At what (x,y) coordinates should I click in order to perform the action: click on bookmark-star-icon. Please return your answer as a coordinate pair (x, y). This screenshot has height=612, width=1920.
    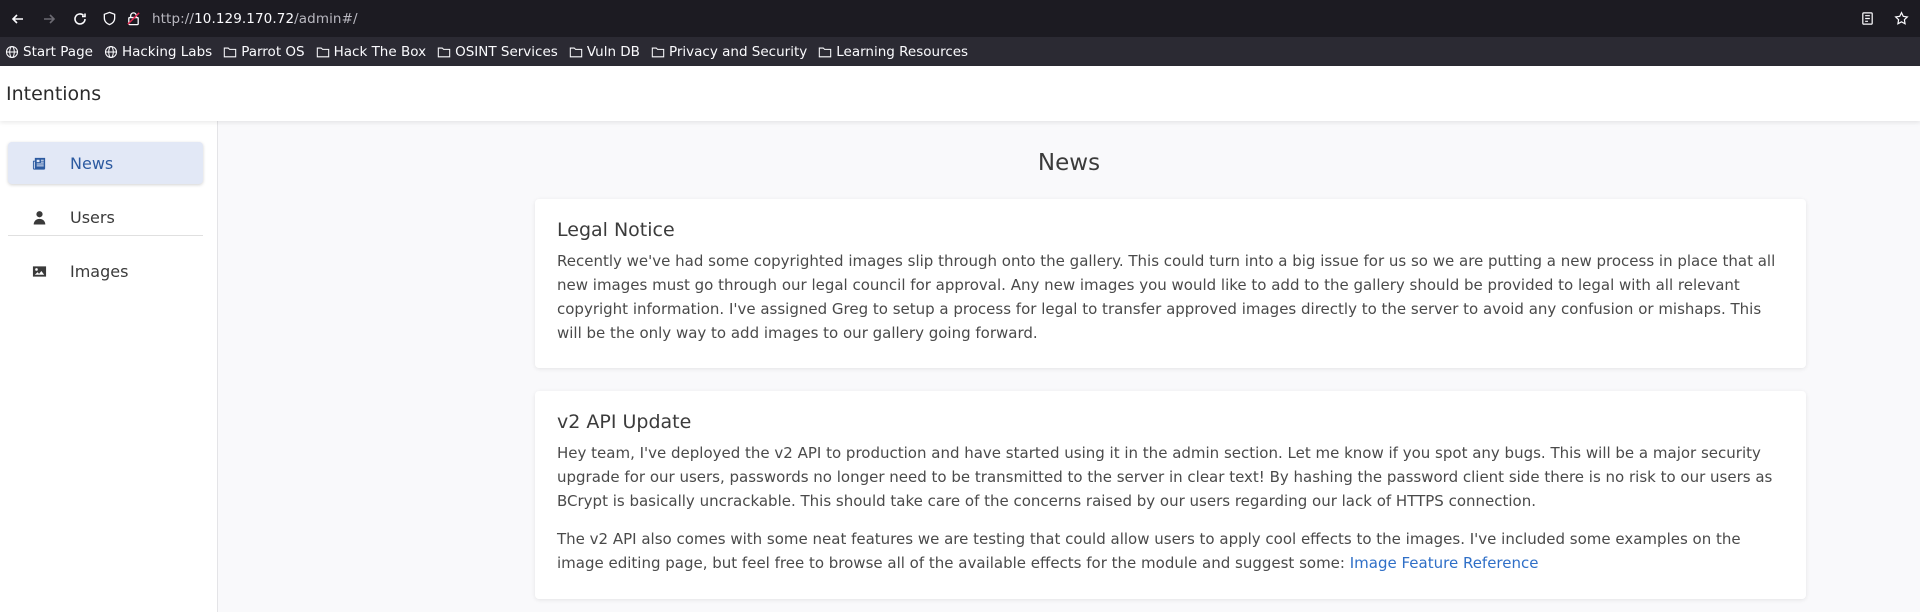
    Looking at the image, I should click on (1901, 18).